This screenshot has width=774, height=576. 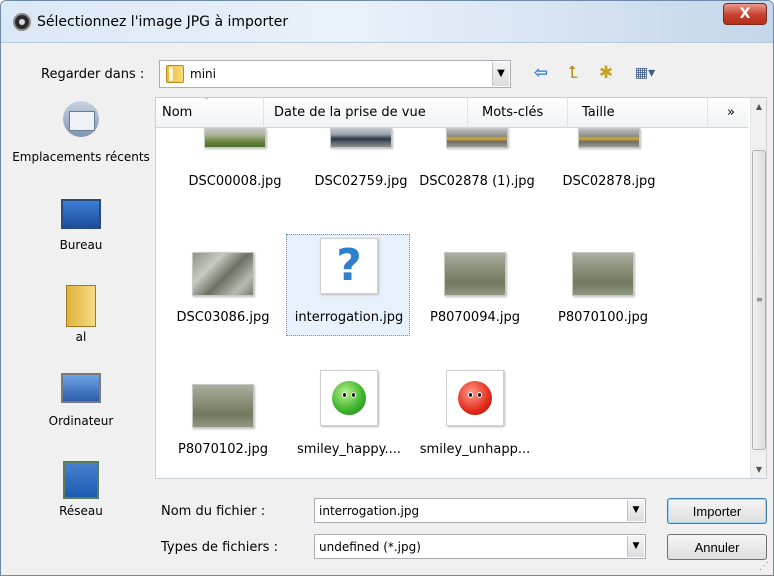 I want to click on user-folder-icon, so click(x=81, y=306).